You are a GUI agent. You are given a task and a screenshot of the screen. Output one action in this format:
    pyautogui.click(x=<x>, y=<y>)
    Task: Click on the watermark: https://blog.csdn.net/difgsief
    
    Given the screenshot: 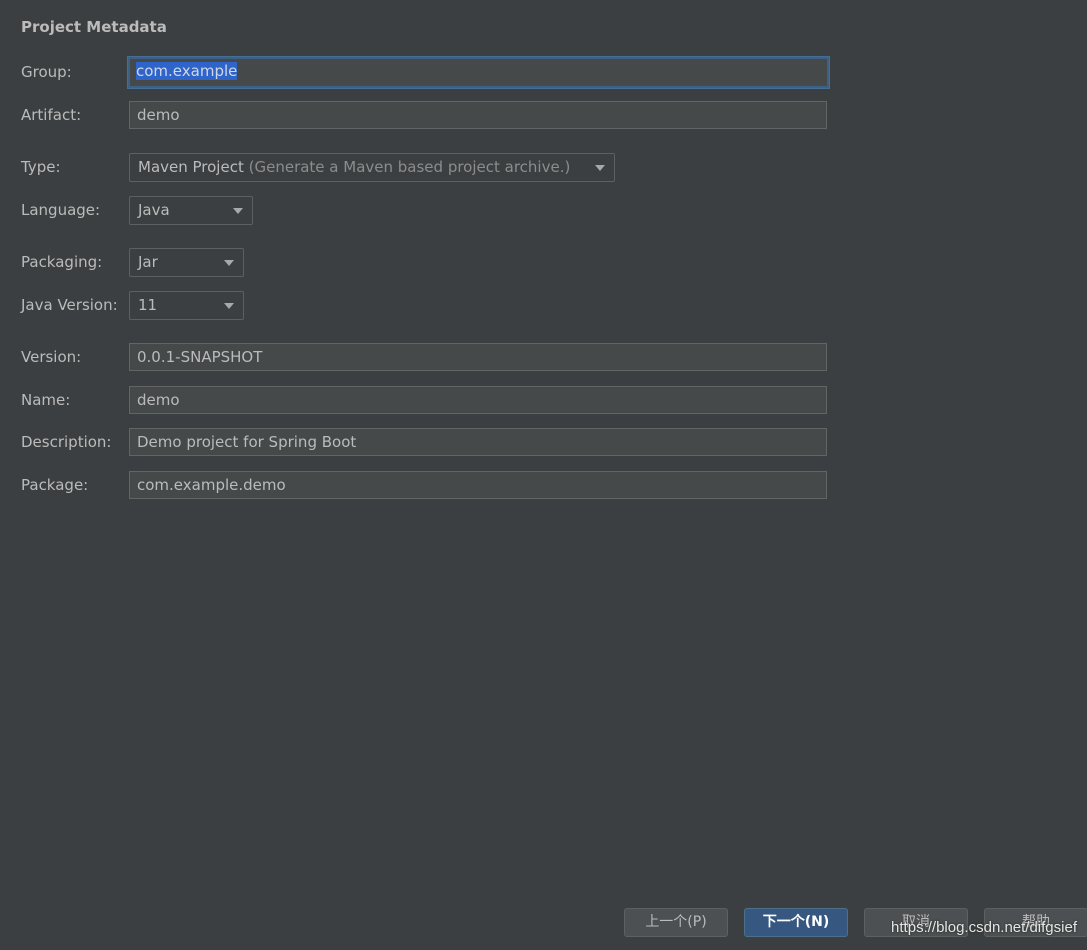 What is the action you would take?
    pyautogui.click(x=984, y=927)
    